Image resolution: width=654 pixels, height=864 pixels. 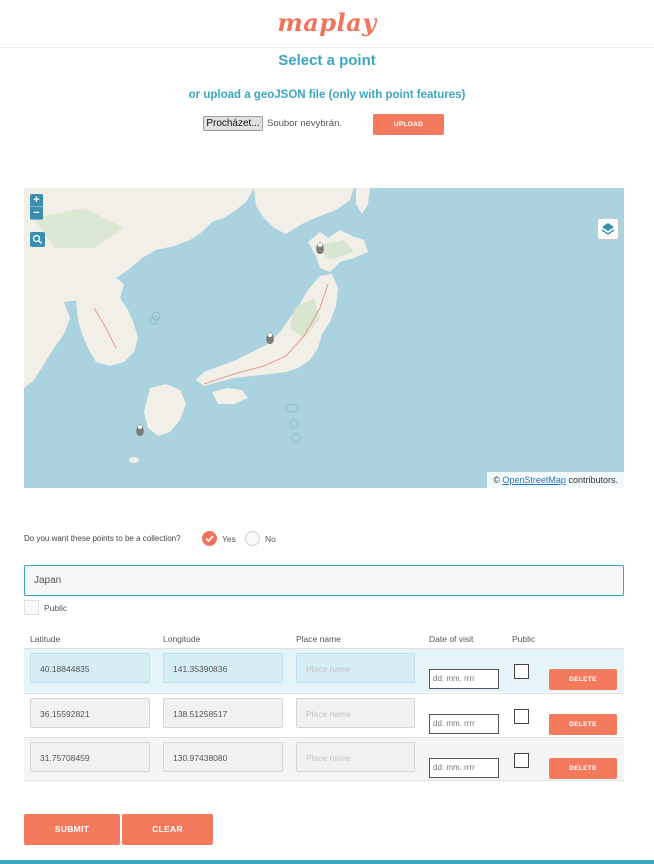 I want to click on layers-icon, so click(x=608, y=229).